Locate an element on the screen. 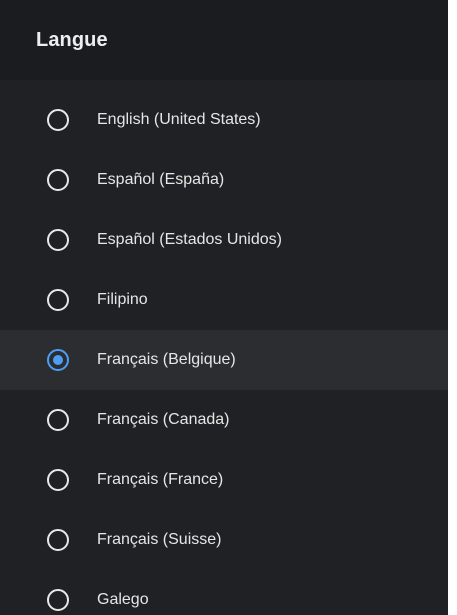 The height and width of the screenshot is (615, 457). language-option-espanol-espana: Español (España) is located at coordinates (224, 180).